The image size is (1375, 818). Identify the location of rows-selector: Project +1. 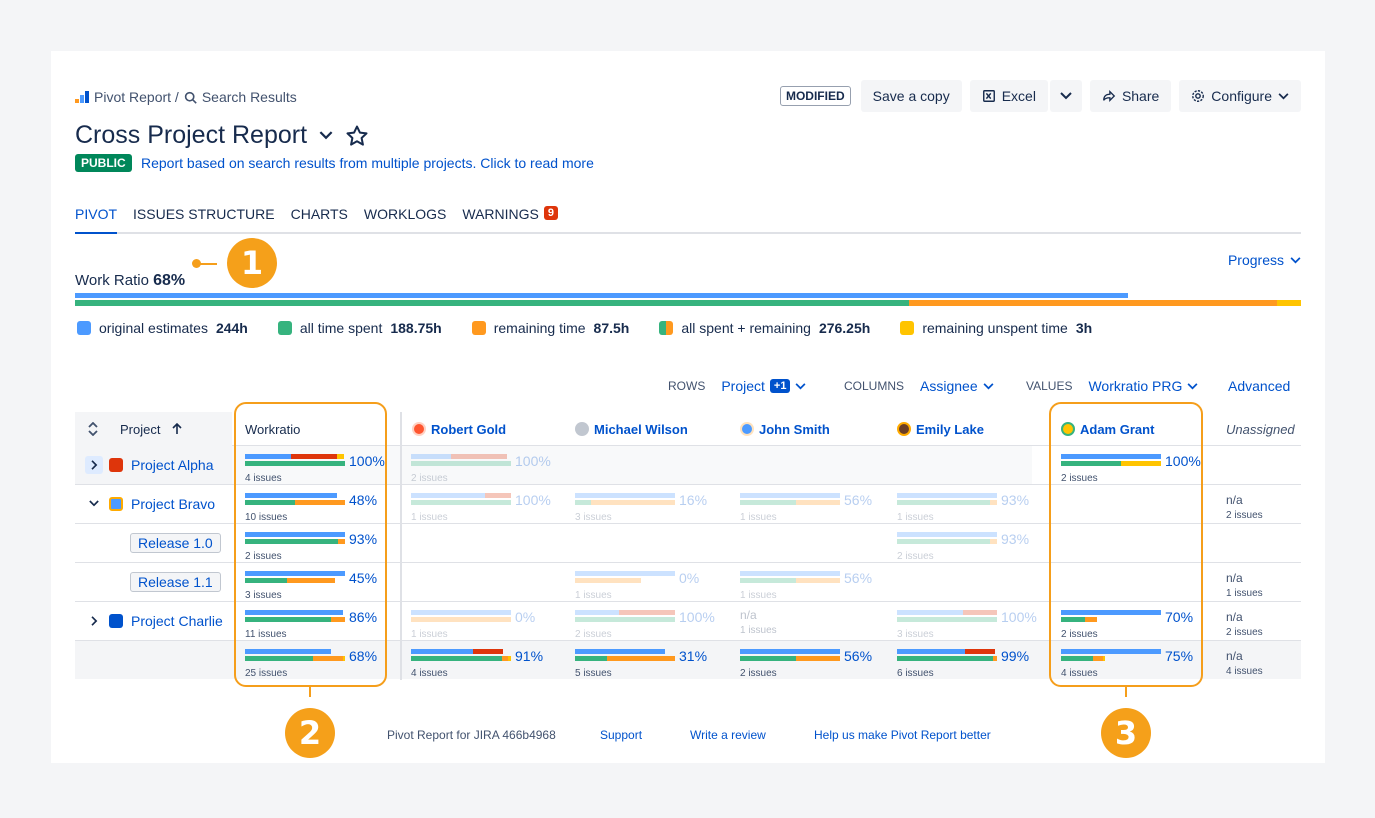
(763, 386).